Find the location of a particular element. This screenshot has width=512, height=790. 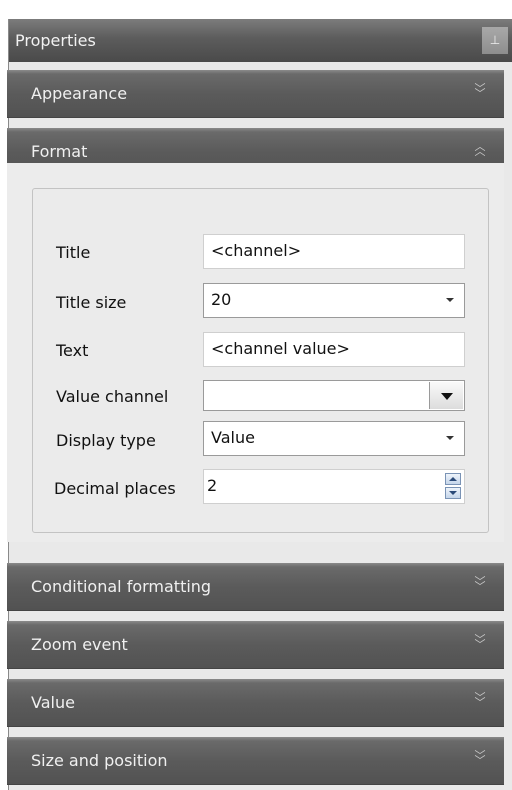

decimal-places-label: Decimal places is located at coordinates (115, 488).